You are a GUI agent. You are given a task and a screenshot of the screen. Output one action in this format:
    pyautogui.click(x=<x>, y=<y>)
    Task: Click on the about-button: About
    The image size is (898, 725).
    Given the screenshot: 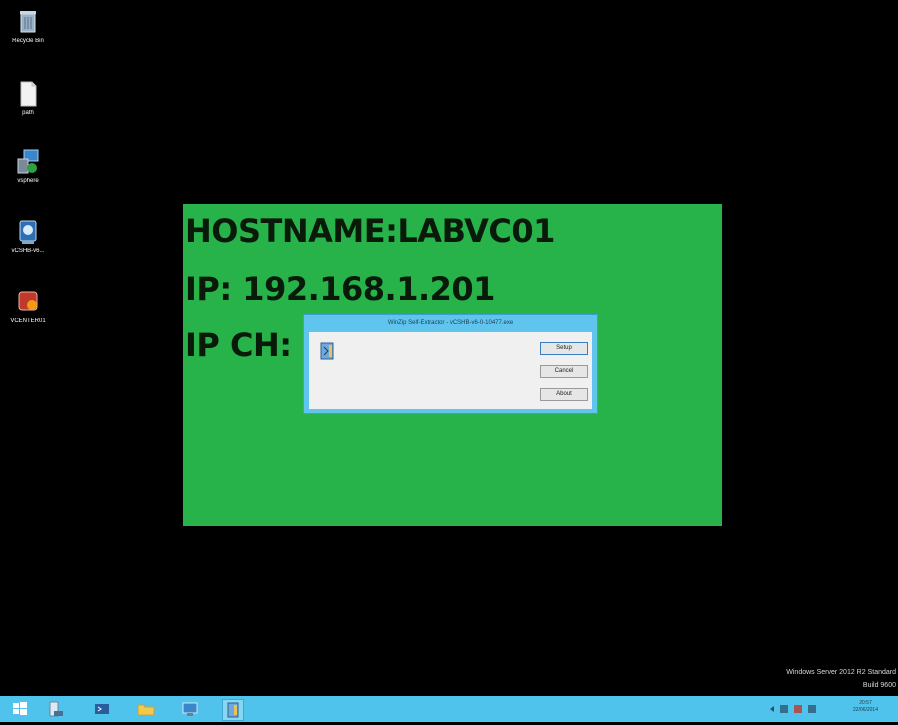 What is the action you would take?
    pyautogui.click(x=564, y=394)
    